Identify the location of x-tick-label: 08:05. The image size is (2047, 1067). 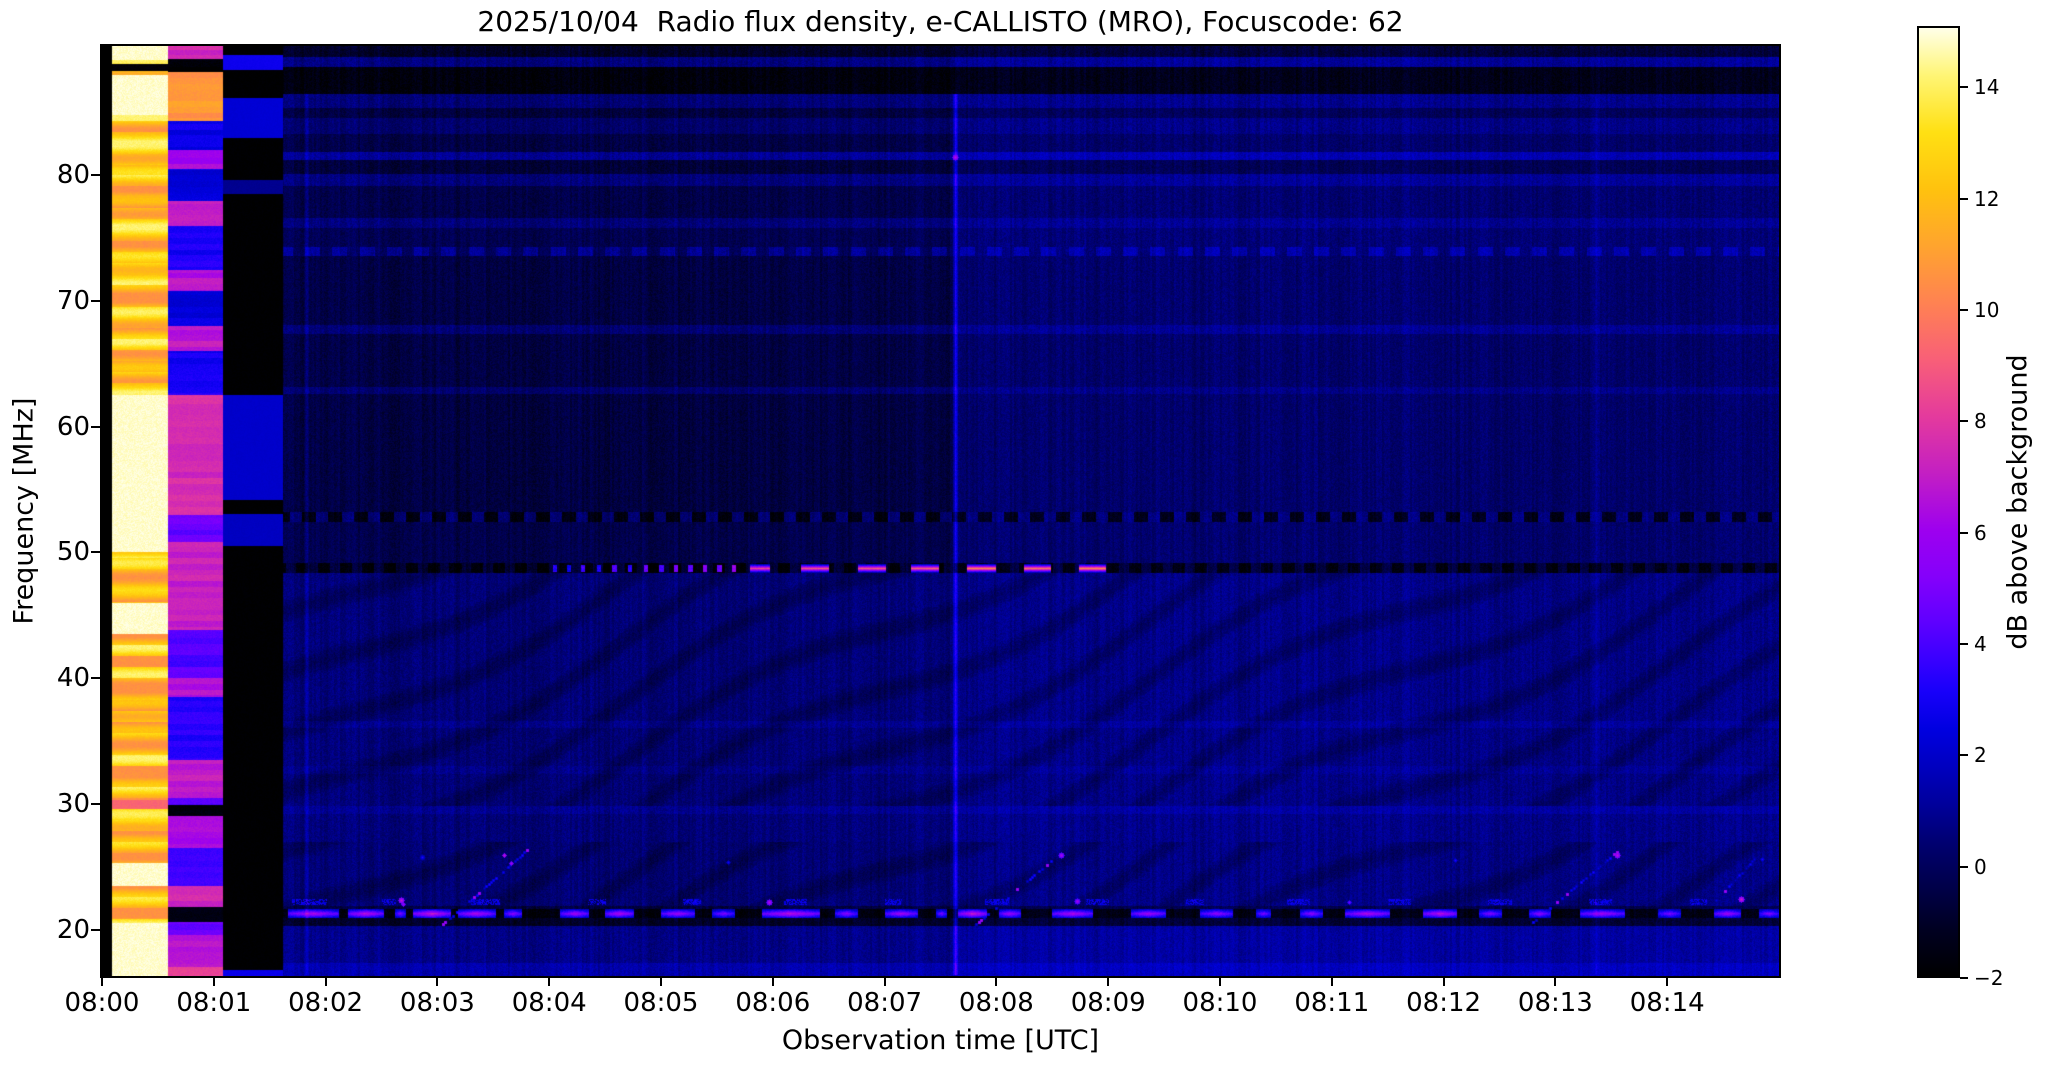
(661, 1003).